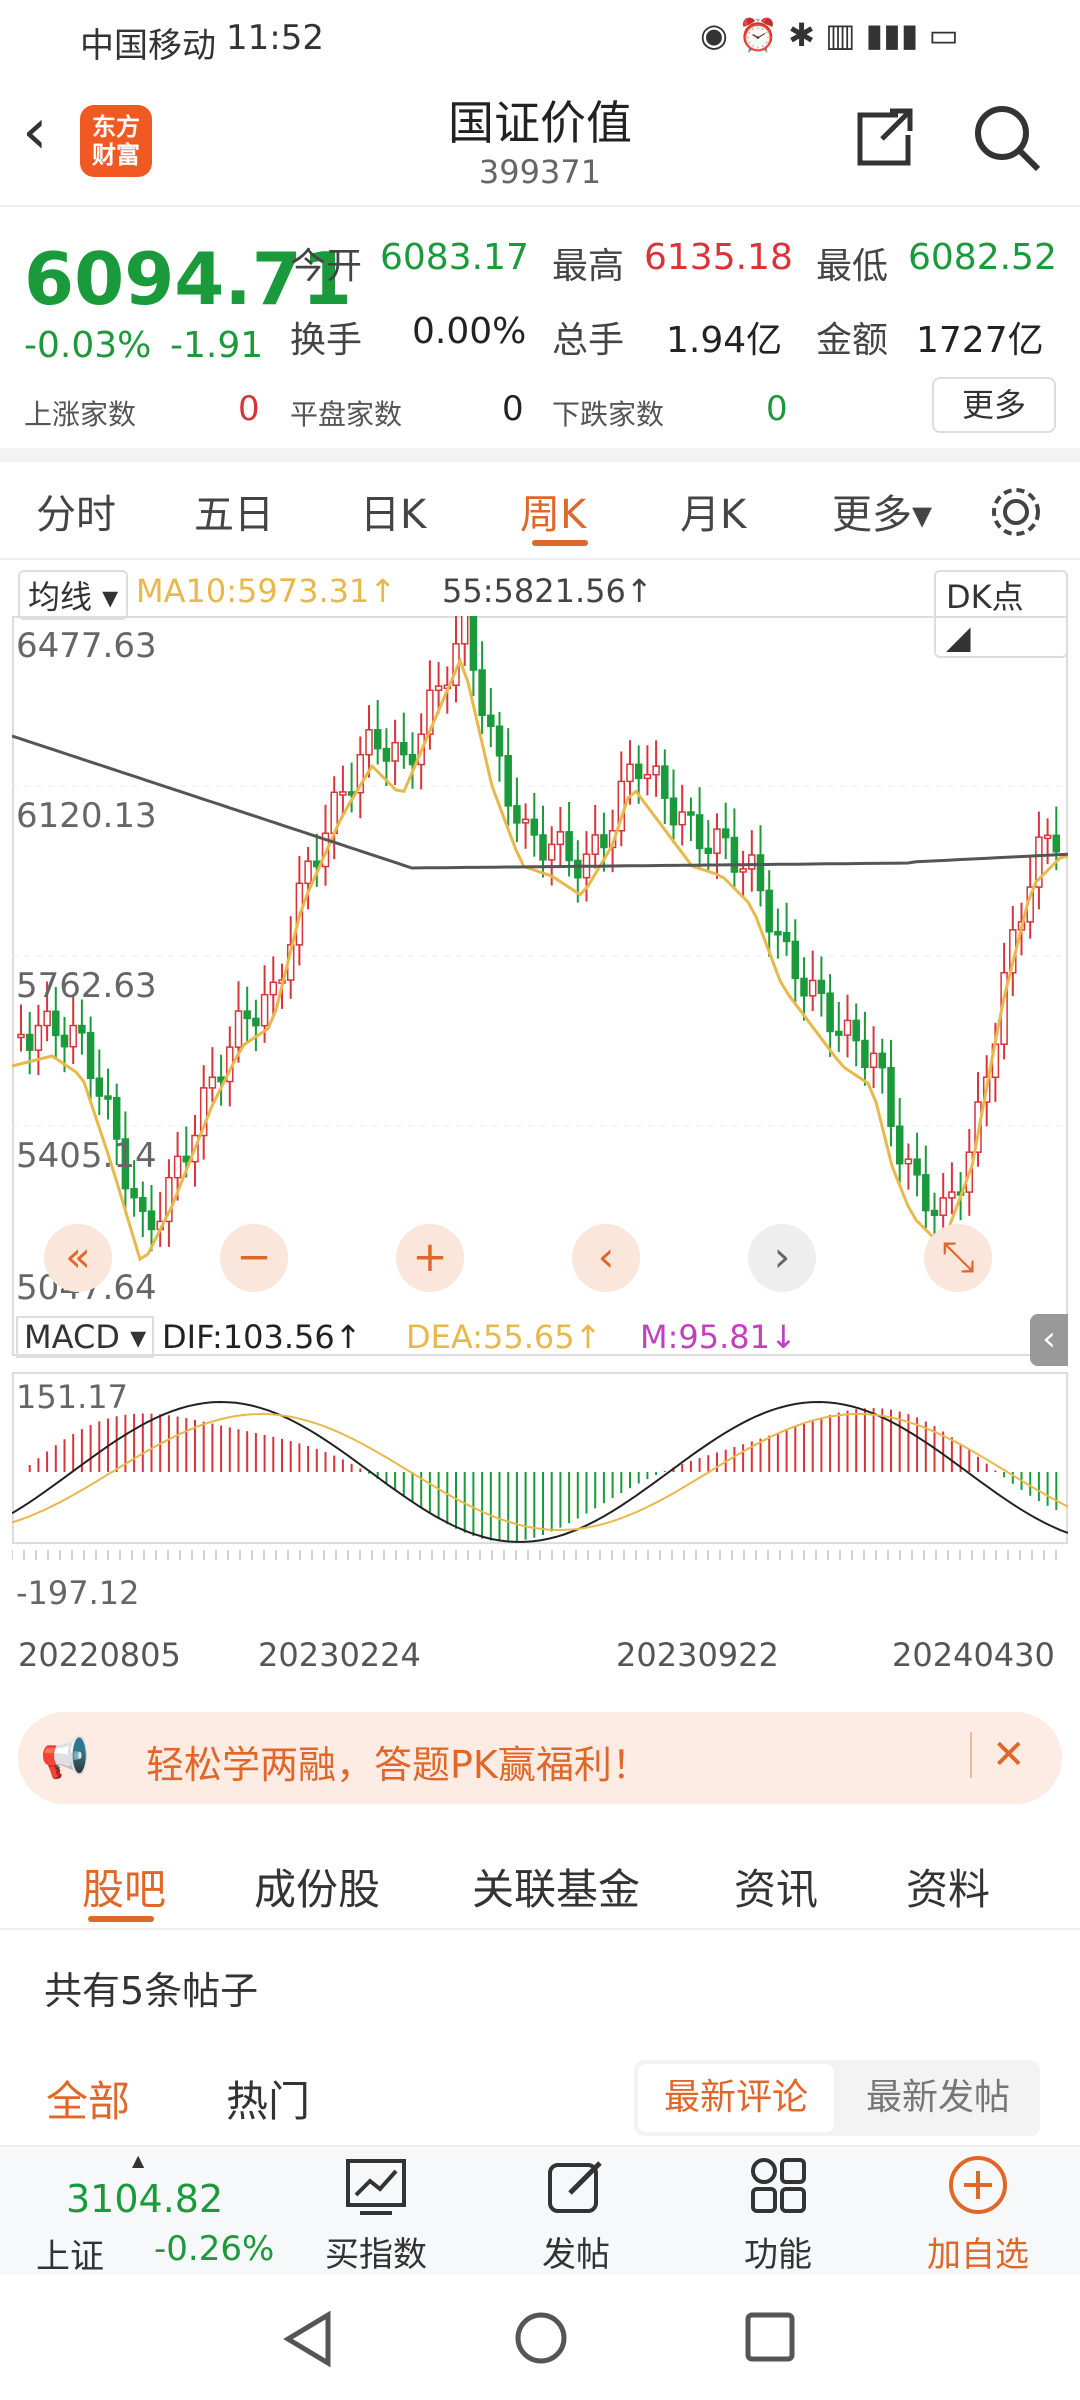  What do you see at coordinates (606, 1258) in the screenshot?
I see `scroll-left-button: ‹` at bounding box center [606, 1258].